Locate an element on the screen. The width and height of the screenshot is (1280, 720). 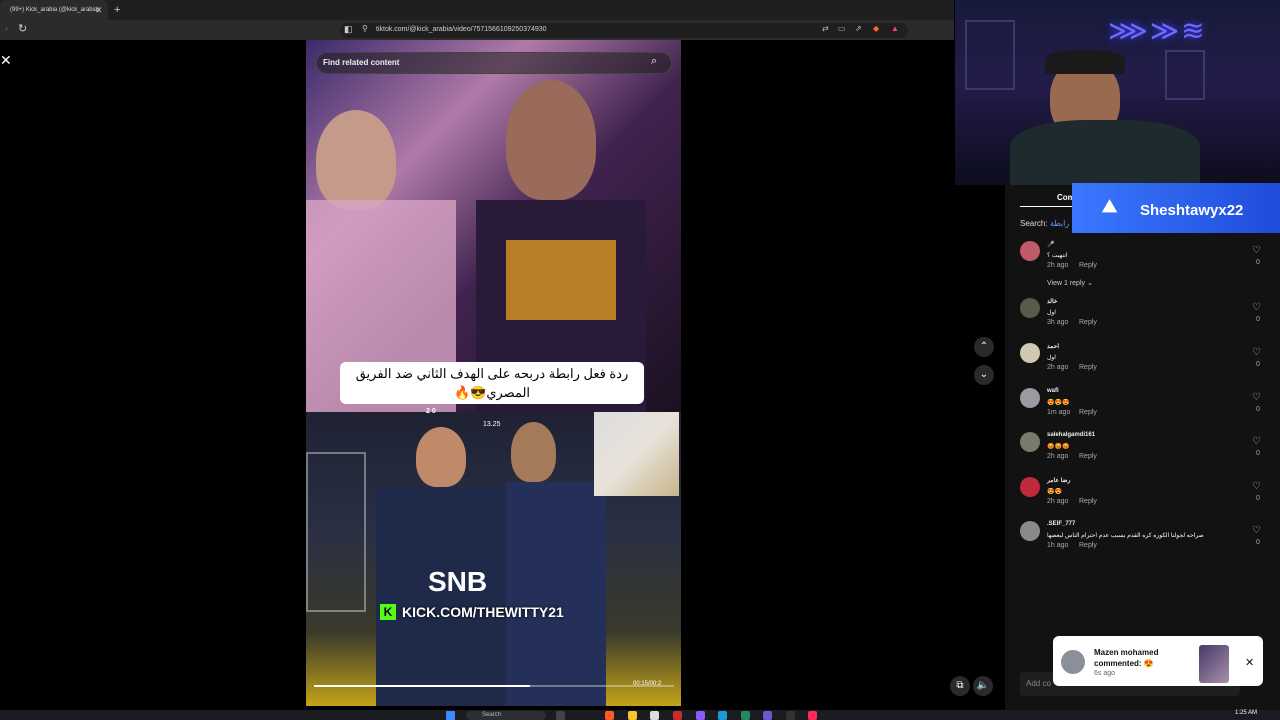
pip-icon: ⧉ is located at coordinates (960, 686).